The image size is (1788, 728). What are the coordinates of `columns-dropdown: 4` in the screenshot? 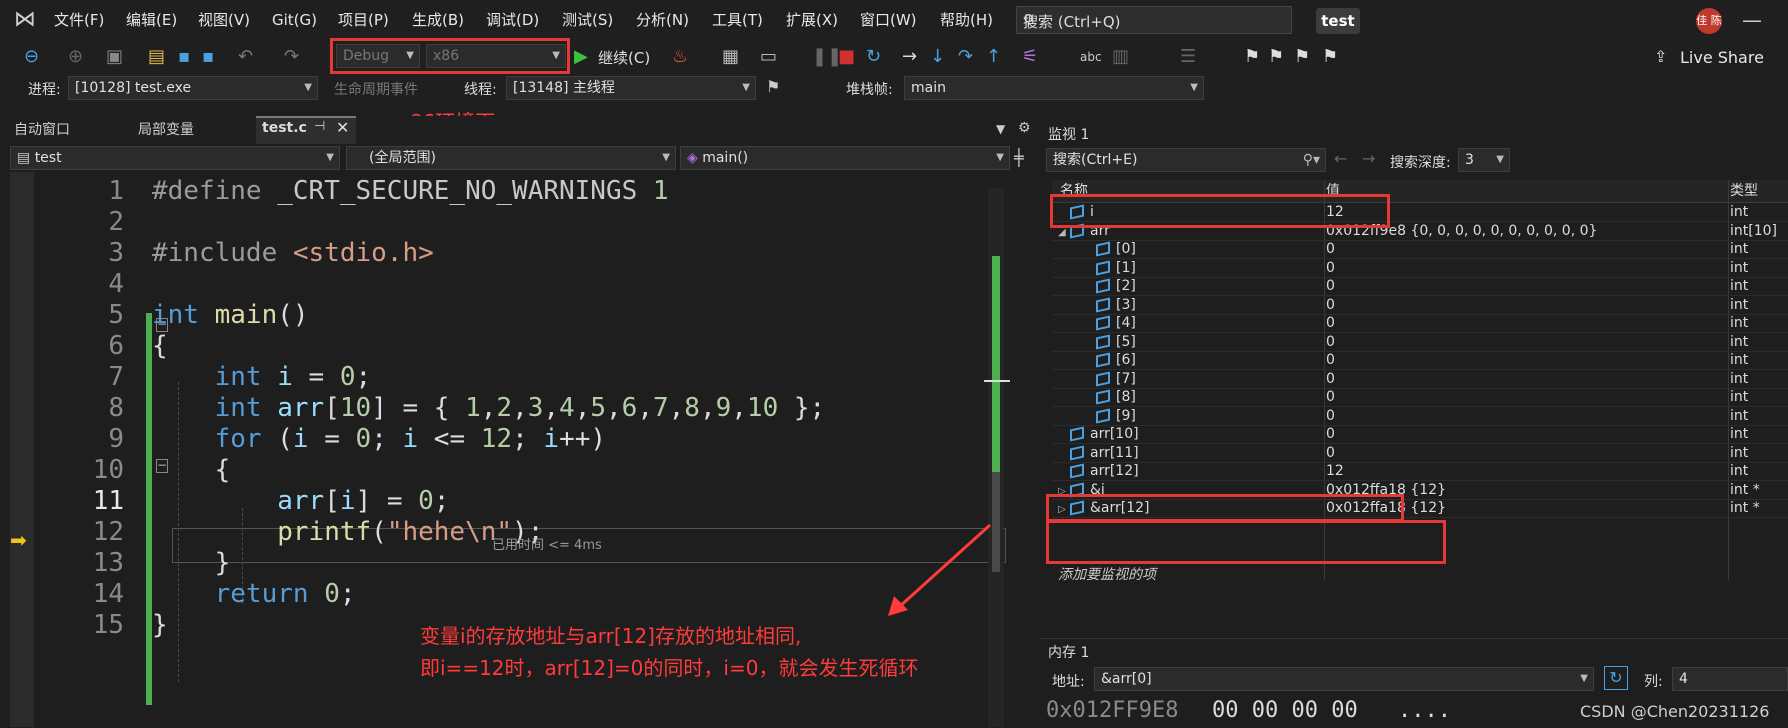 It's located at (1730, 679).